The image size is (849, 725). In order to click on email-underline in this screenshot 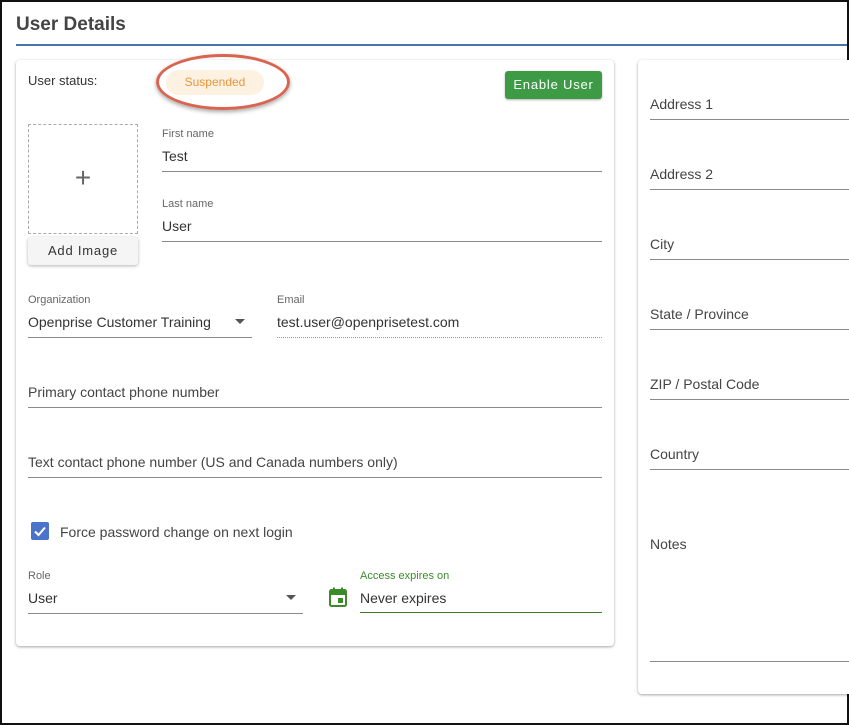, I will do `click(439, 337)`.